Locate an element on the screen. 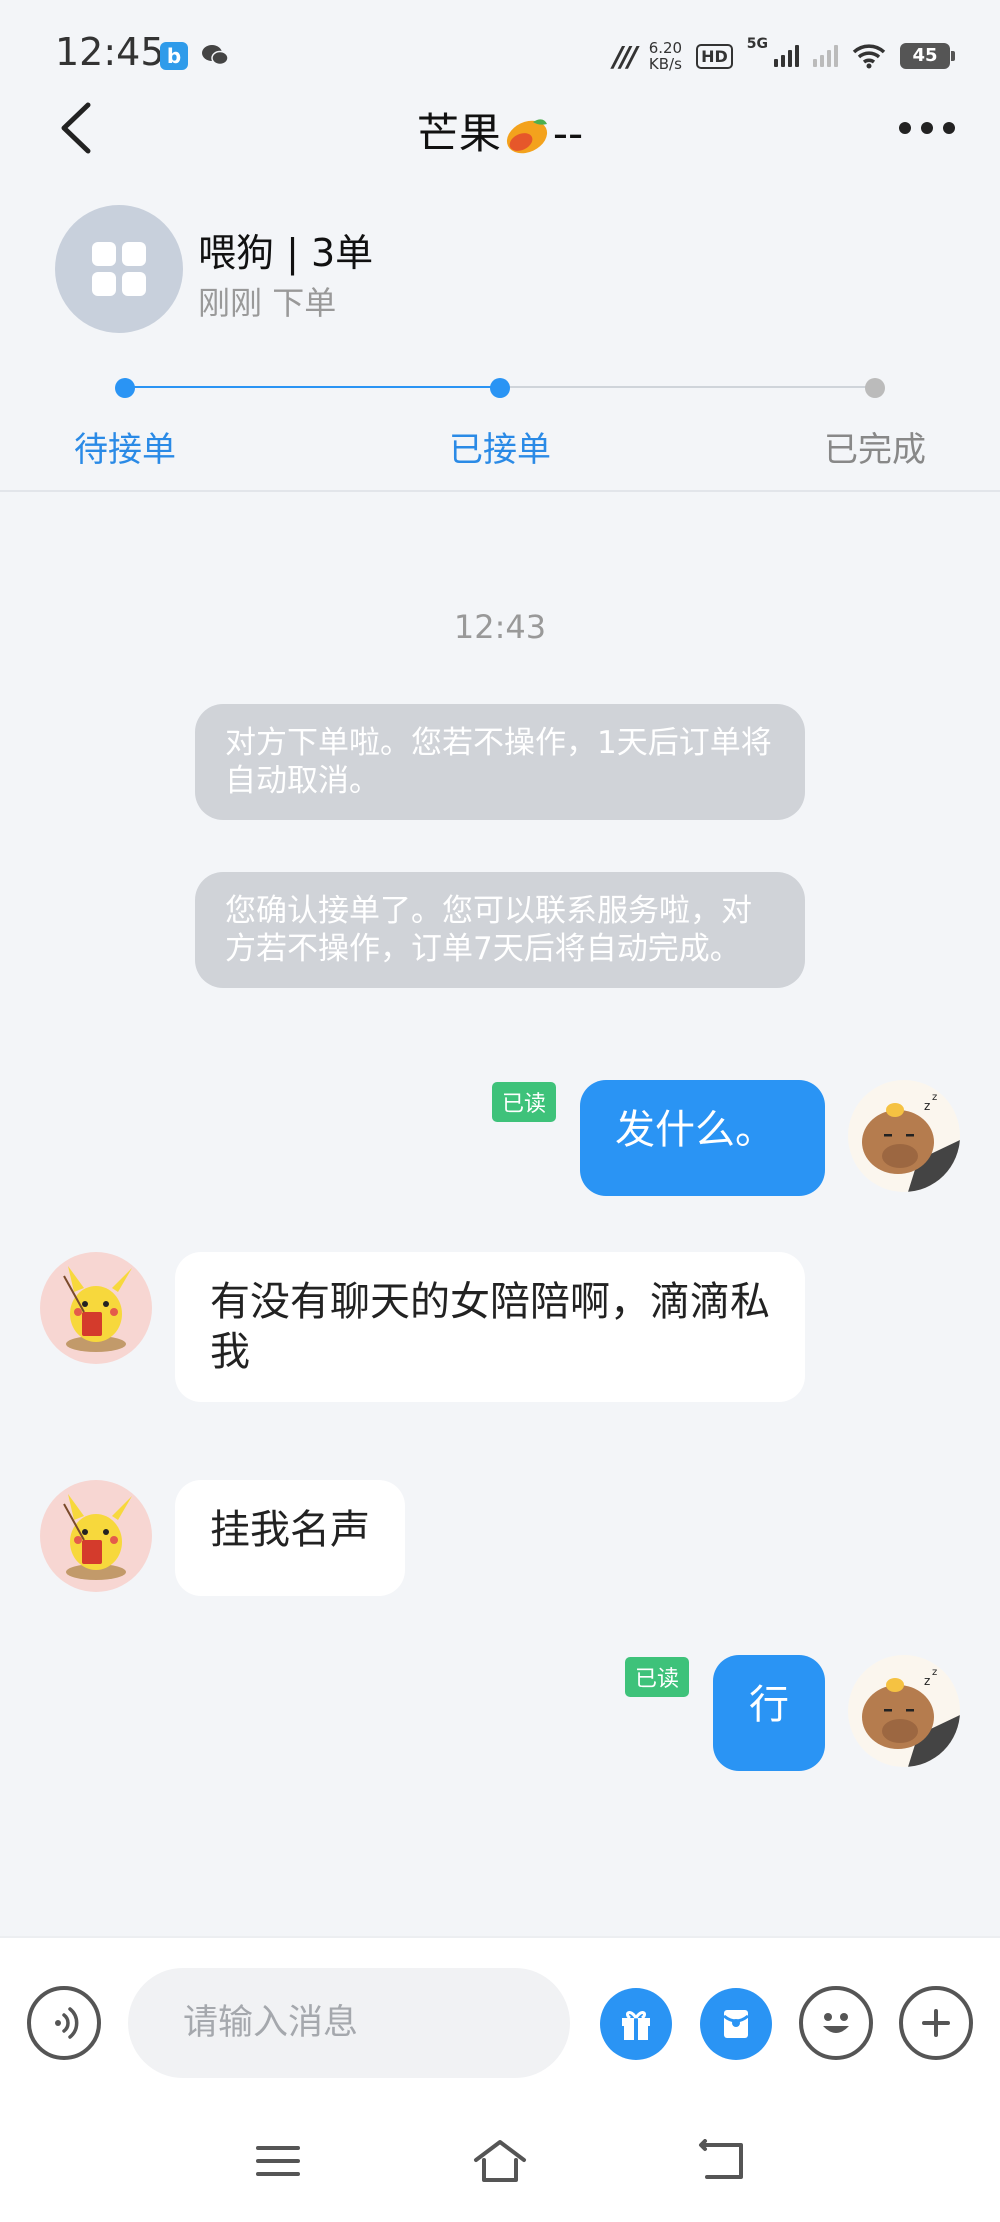 This screenshot has width=1000, height=2222. step-label-completed: 已完成 is located at coordinates (875, 446).